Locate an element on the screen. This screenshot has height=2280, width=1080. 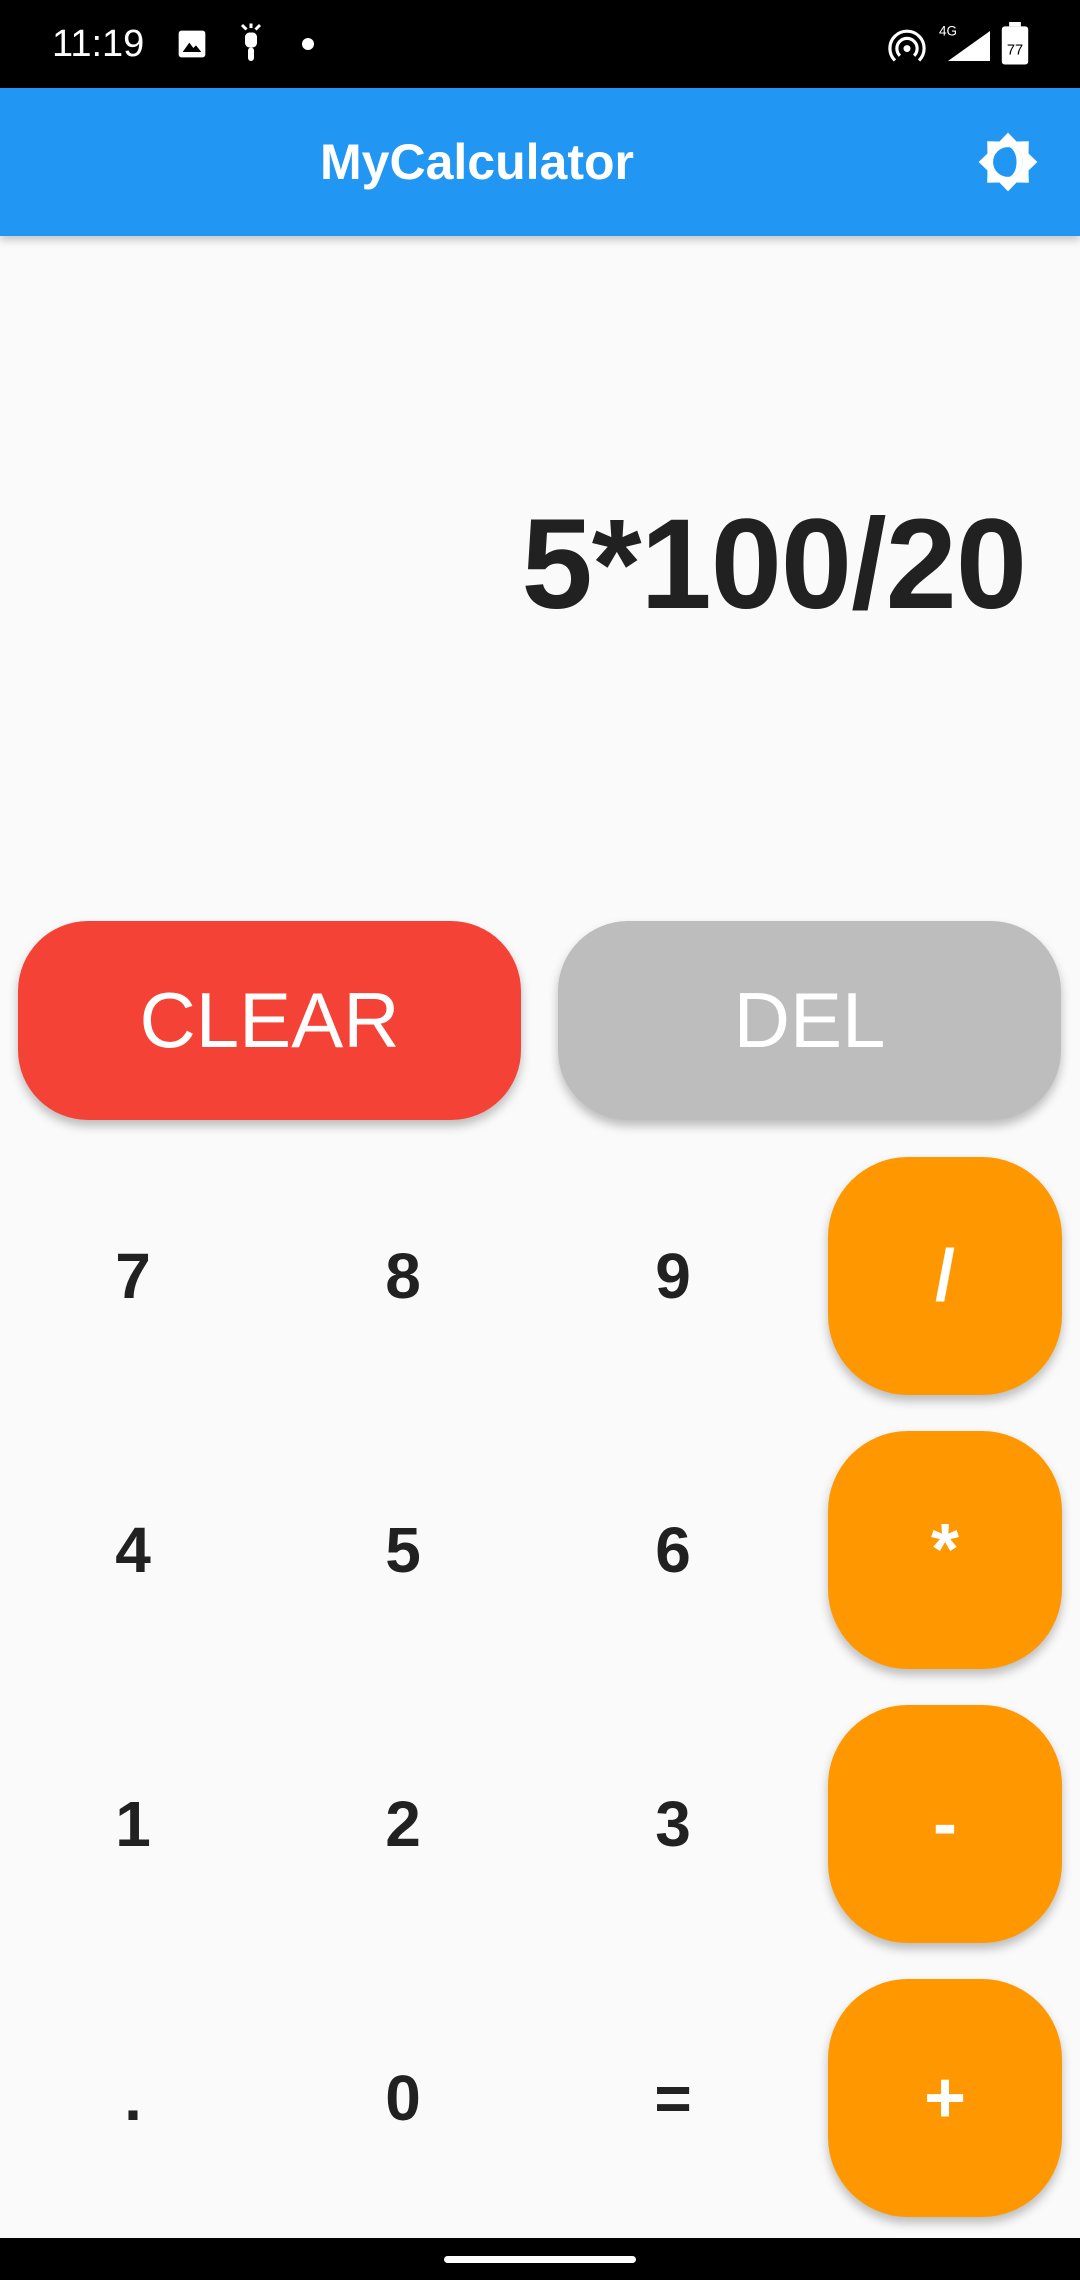
battery-icon: 77 is located at coordinates (1015, 43).